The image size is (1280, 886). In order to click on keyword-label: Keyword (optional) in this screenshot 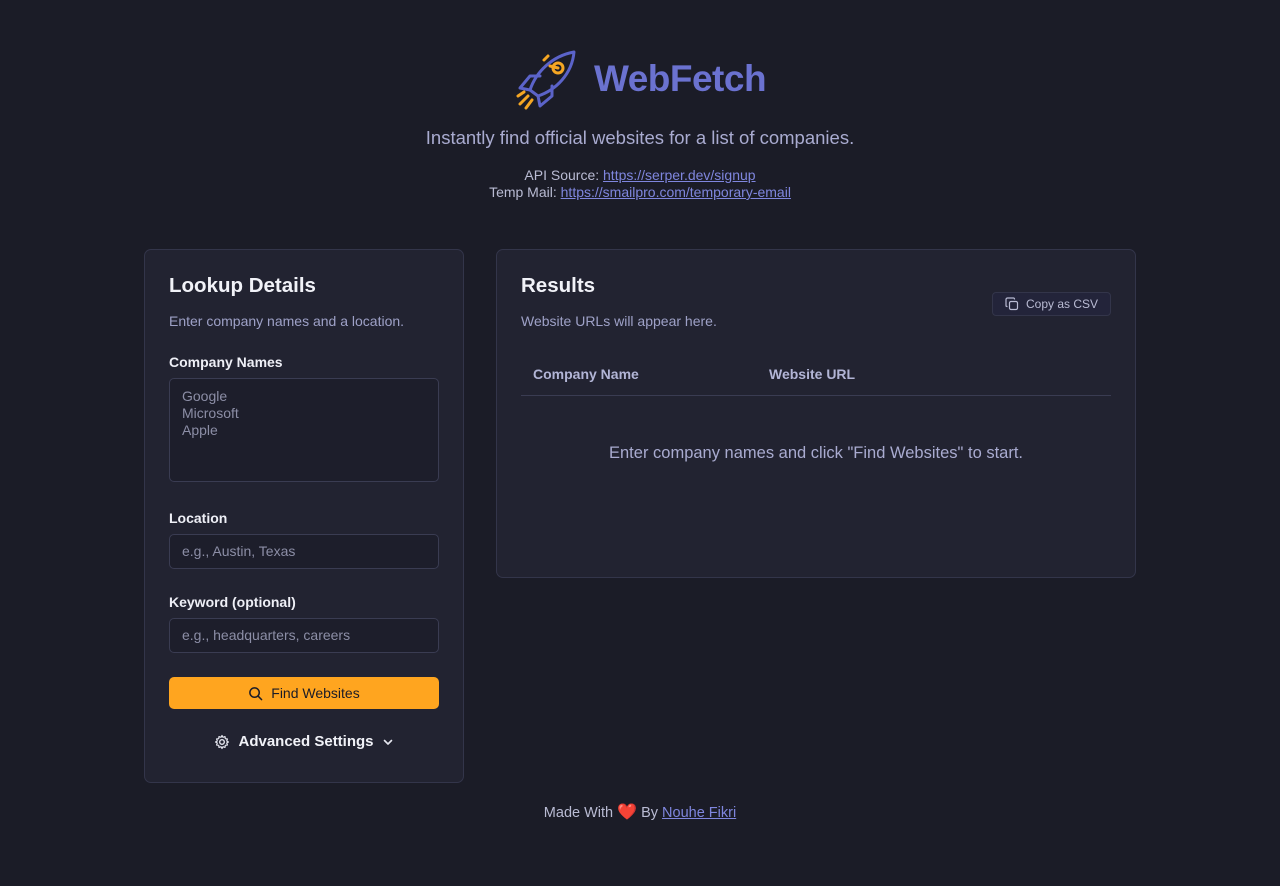, I will do `click(232, 602)`.